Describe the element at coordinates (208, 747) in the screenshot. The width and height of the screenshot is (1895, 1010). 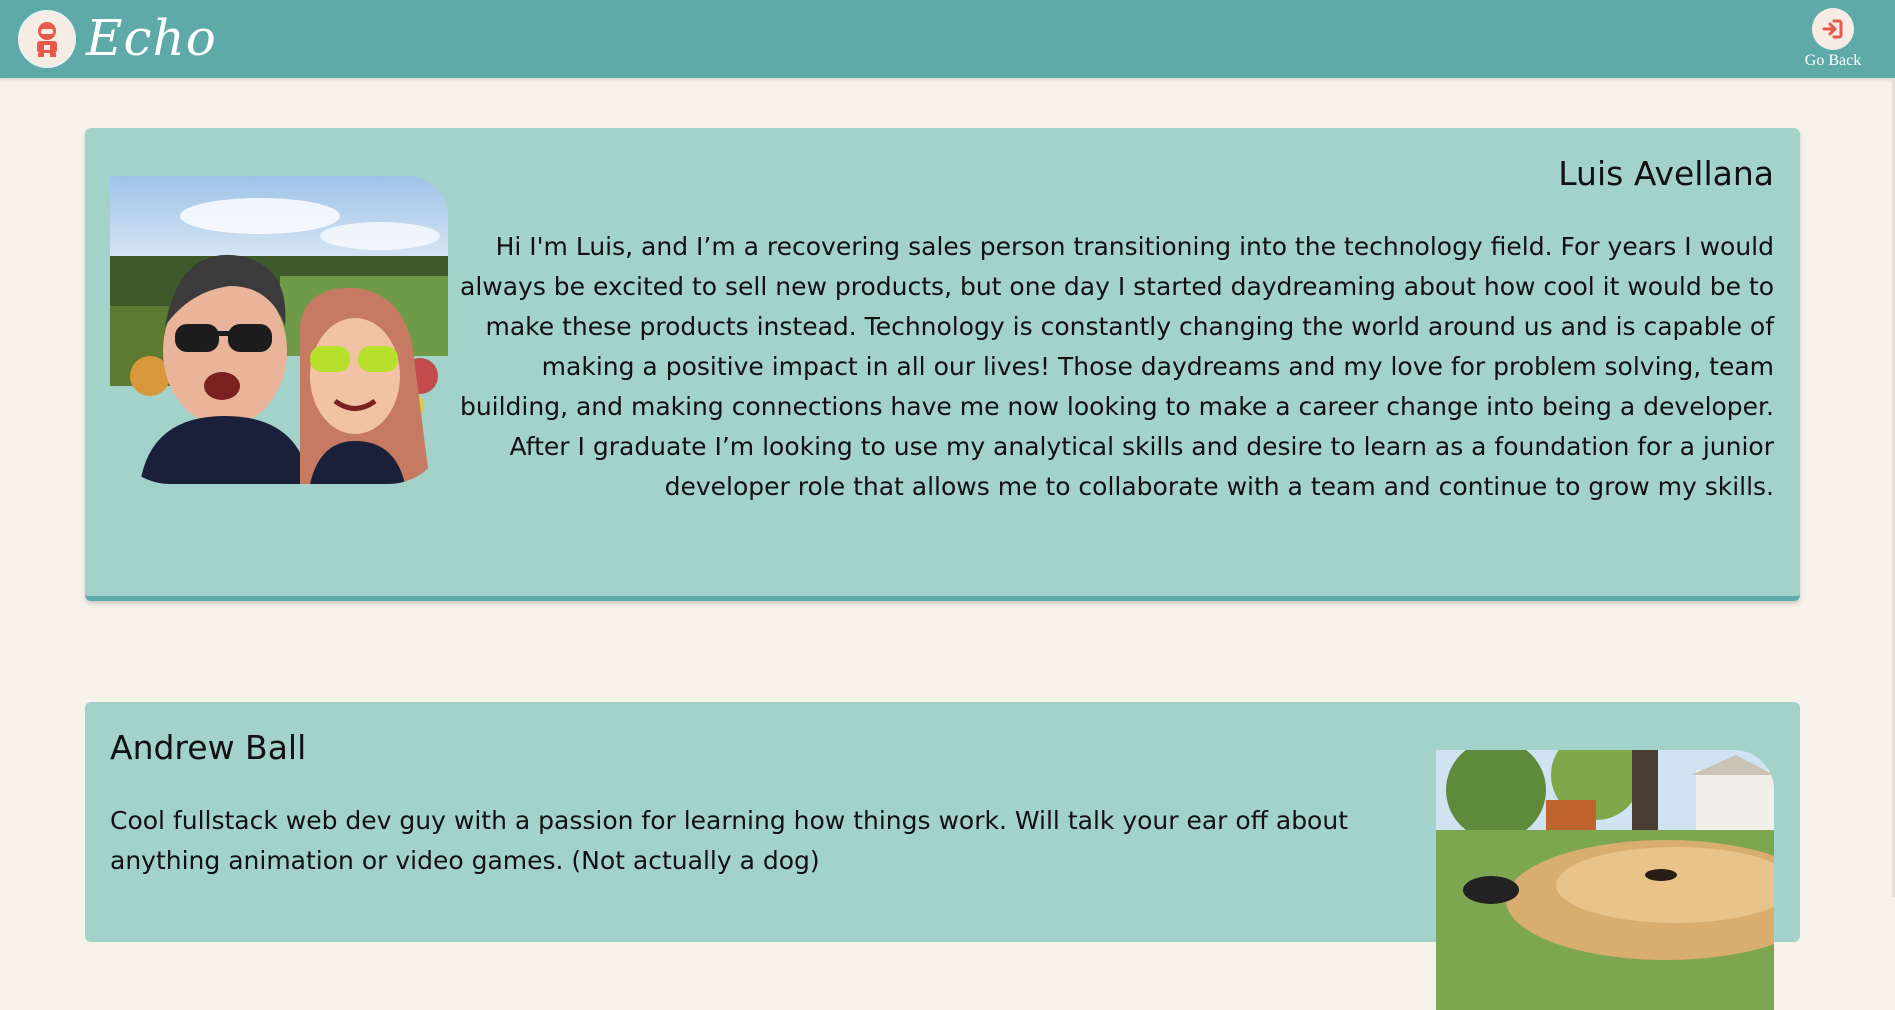
I see `profile-name: Andrew Ball` at that location.